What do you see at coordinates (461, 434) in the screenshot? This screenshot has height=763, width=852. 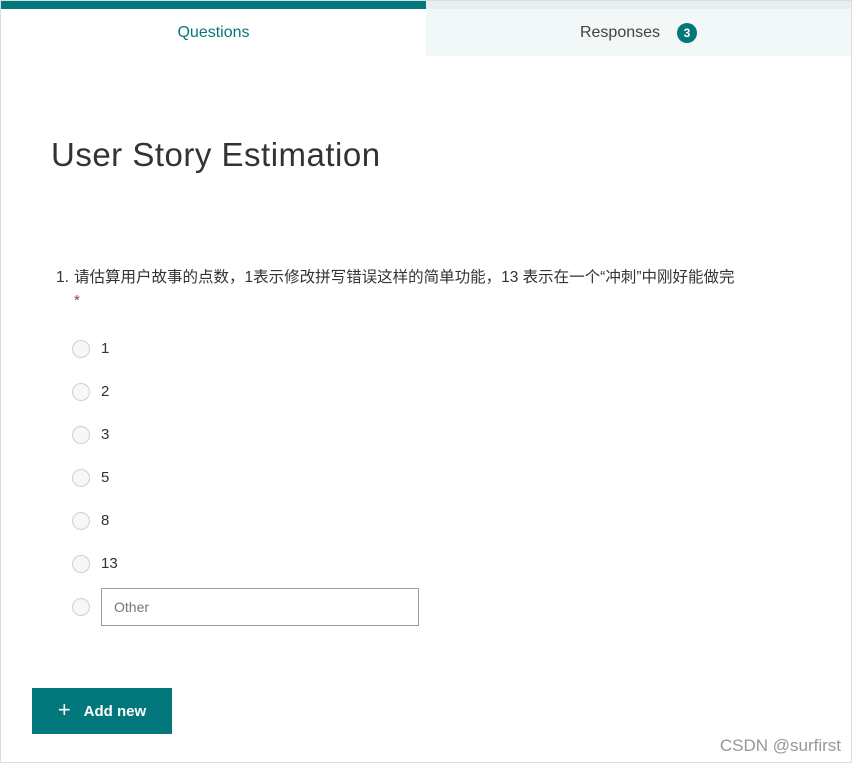 I see `option-row: 3` at bounding box center [461, 434].